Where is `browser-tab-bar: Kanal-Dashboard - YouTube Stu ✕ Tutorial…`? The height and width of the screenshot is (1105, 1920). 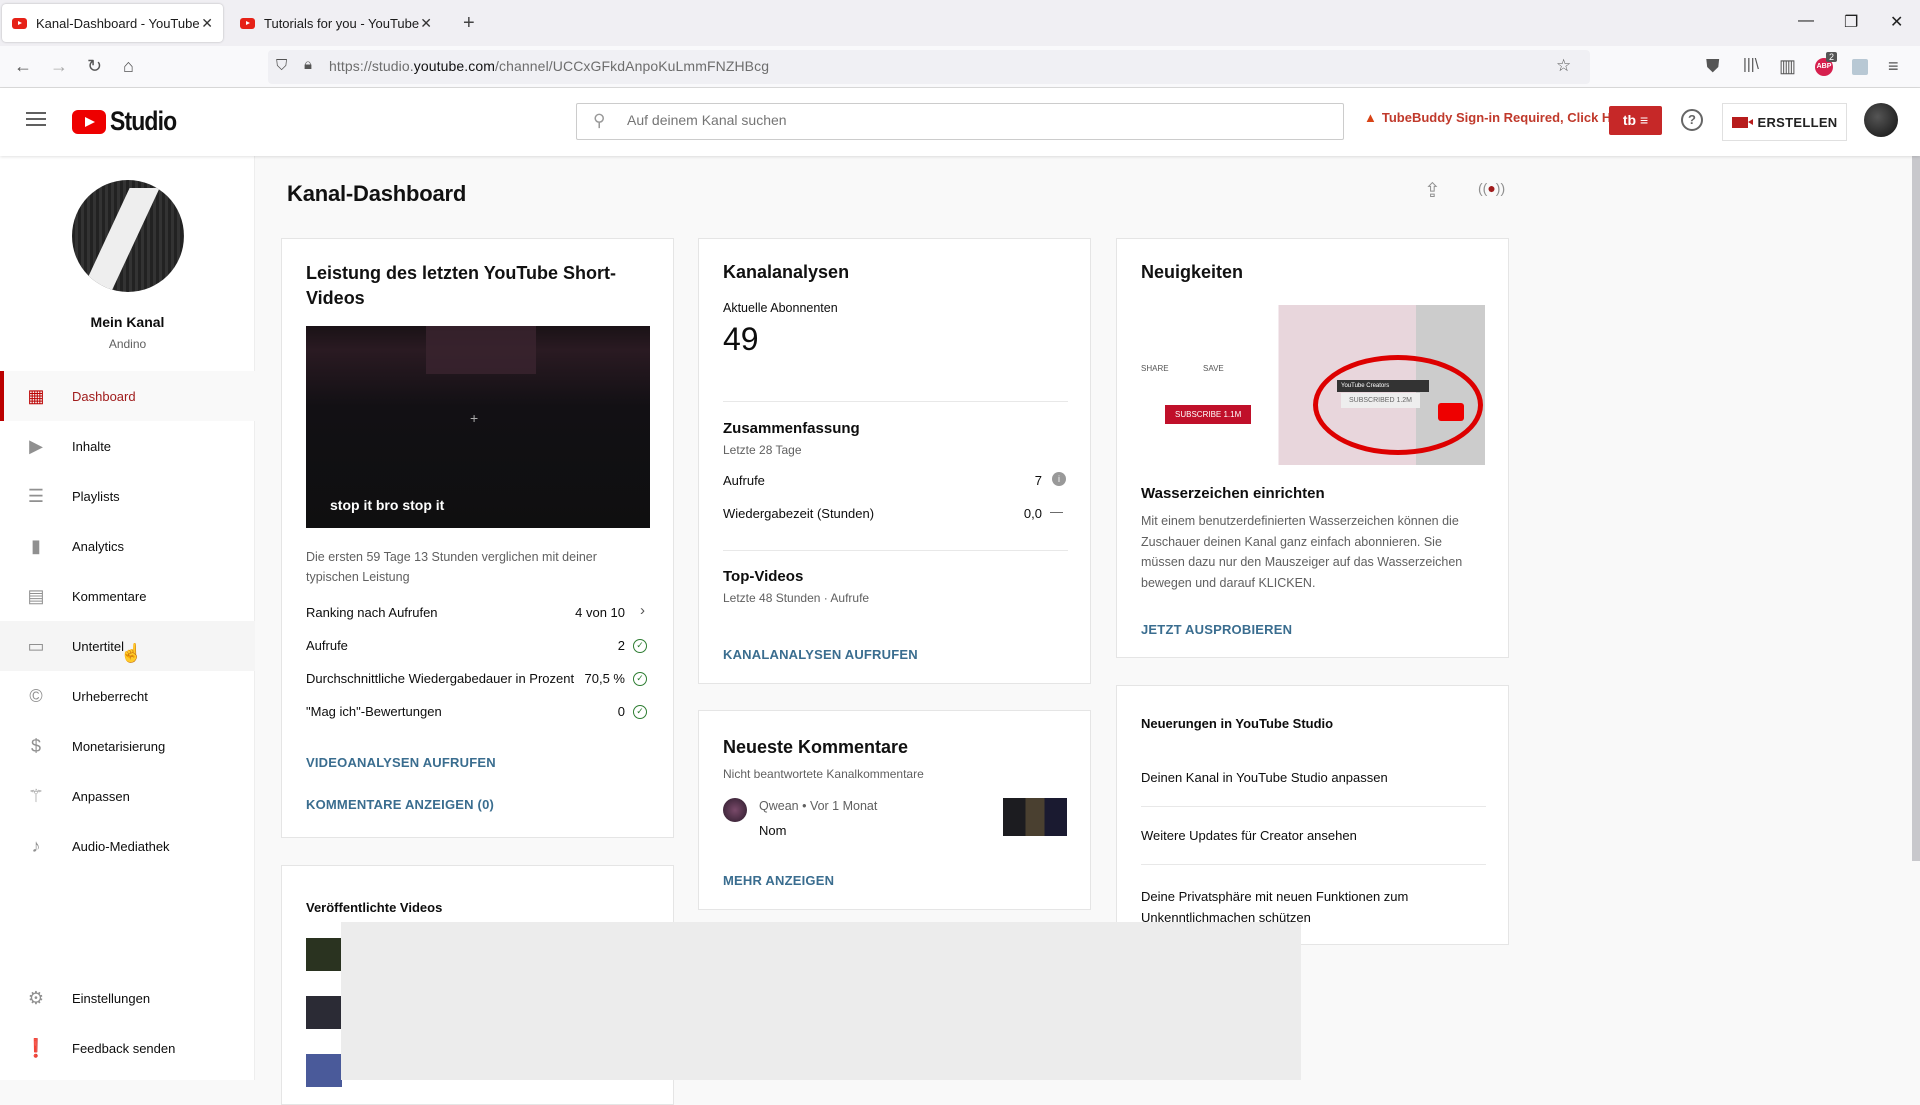
browser-tab-bar: Kanal-Dashboard - YouTube Stu ✕ Tutorial… is located at coordinates (960, 23).